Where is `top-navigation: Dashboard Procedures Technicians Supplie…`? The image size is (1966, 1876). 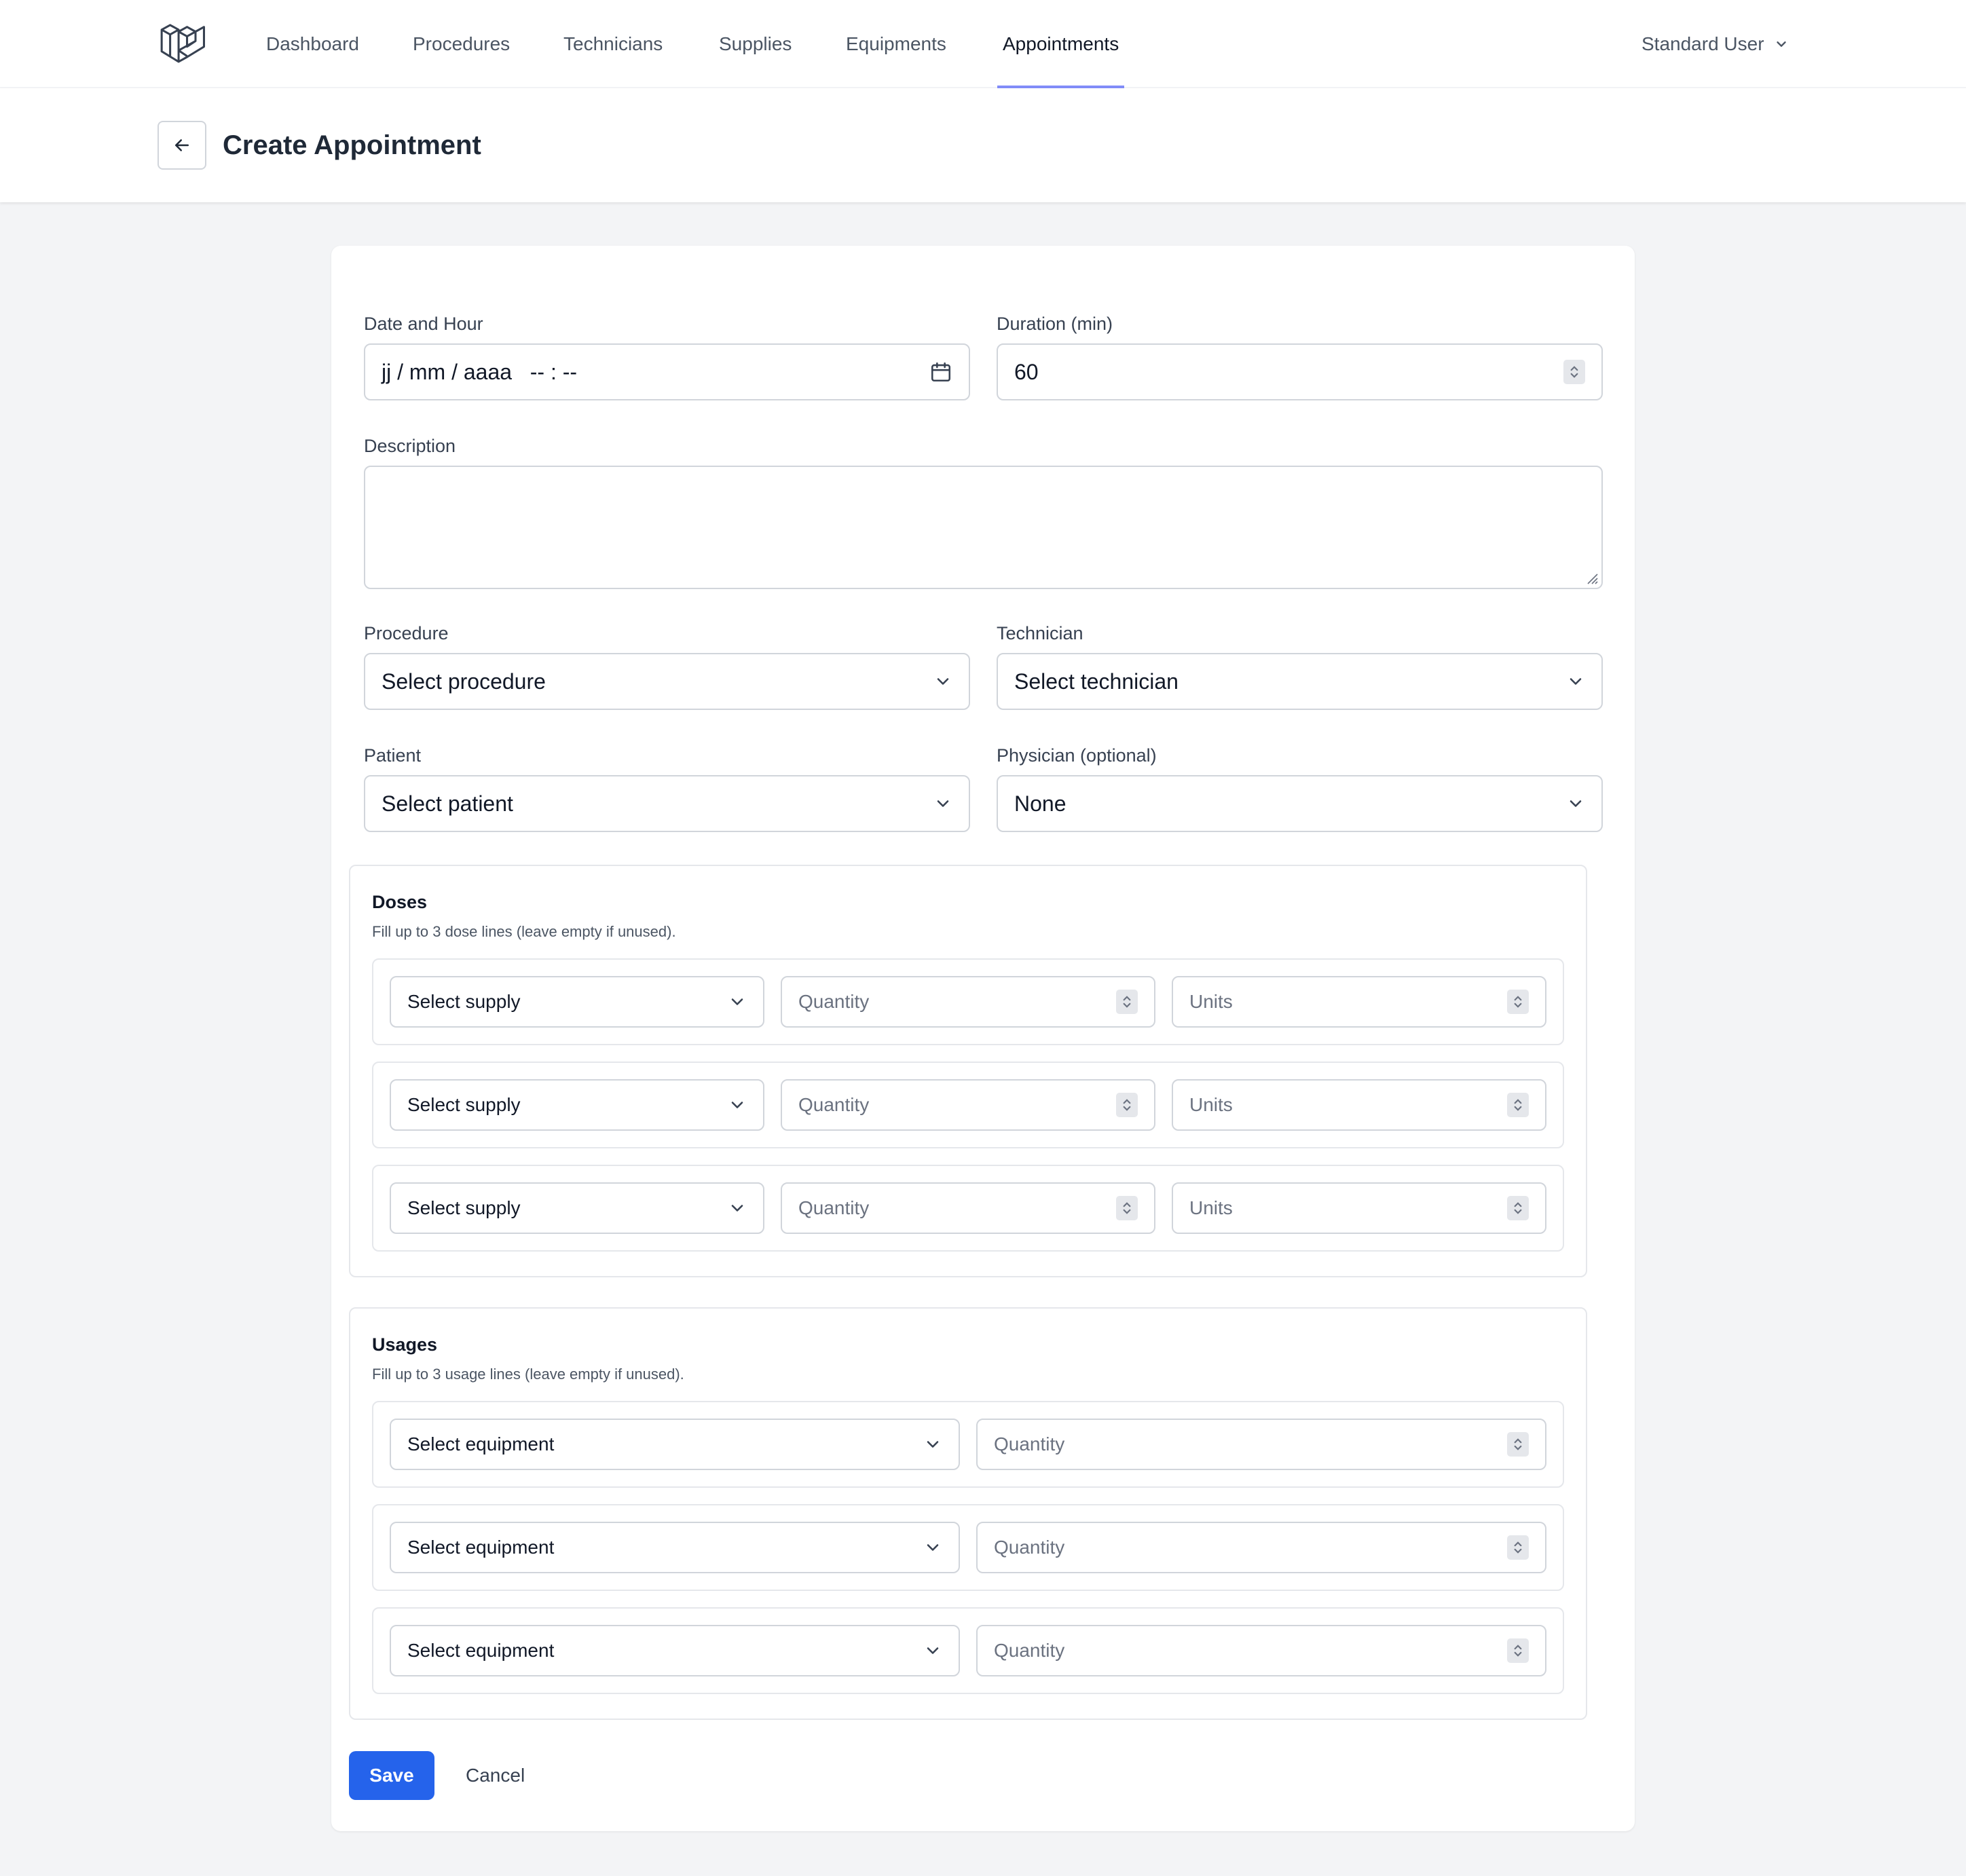
top-navigation: Dashboard Procedures Technicians Supplie… is located at coordinates (983, 44).